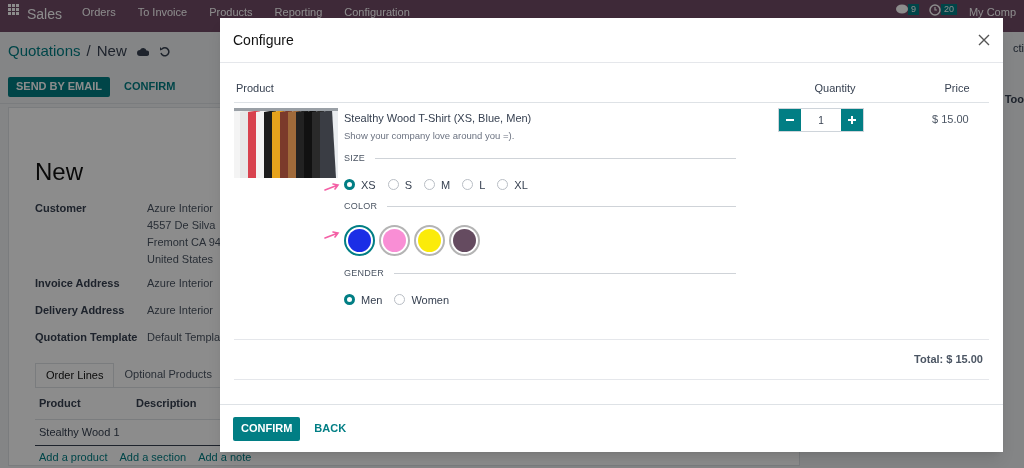 Image resolution: width=1024 pixels, height=468 pixels. Describe the element at coordinates (167, 403) in the screenshot. I see `column-header: Description` at that location.